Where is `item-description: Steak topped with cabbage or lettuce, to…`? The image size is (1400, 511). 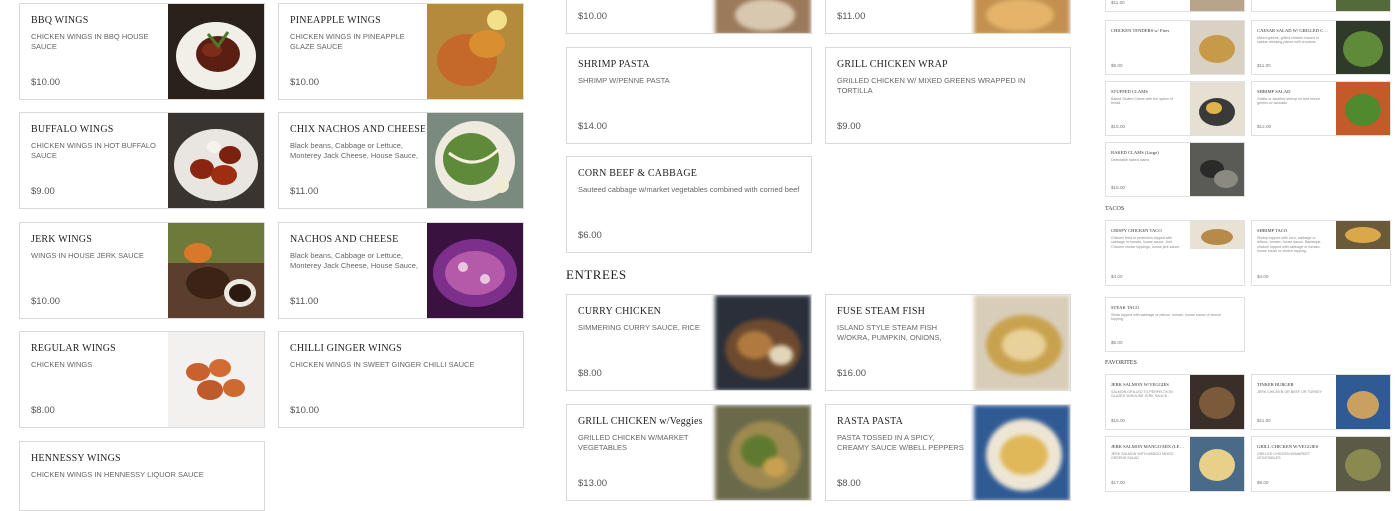
item-description: Steak topped with cabbage or lettuce, to… is located at coordinates (1166, 317).